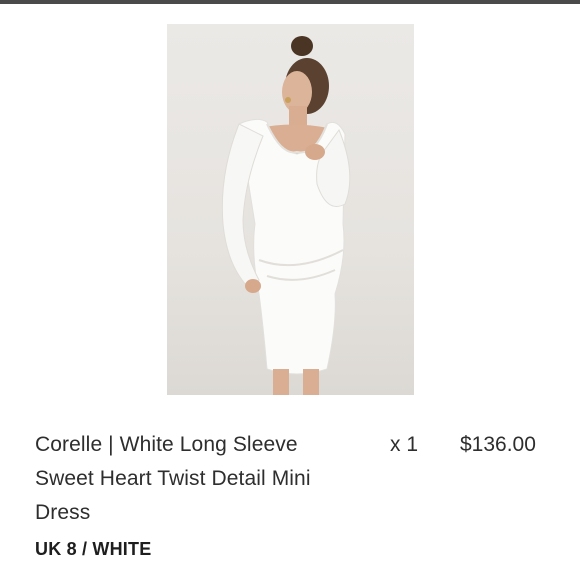 This screenshot has width=580, height=580. I want to click on variant-label: UK 8 / WHITE, so click(93, 549).